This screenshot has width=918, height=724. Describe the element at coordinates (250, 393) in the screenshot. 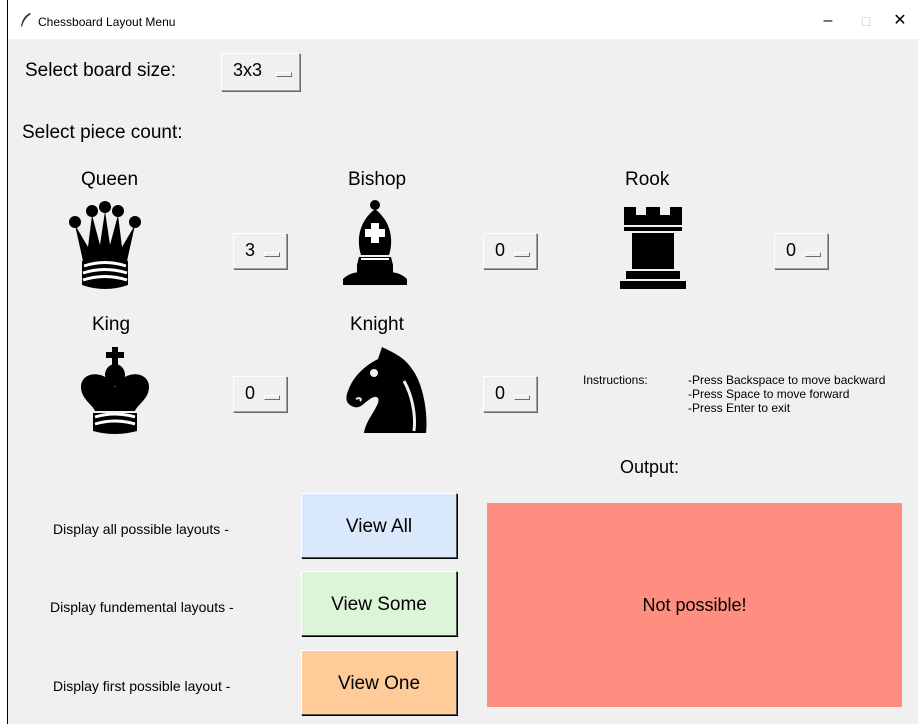

I see `king-count-value: 0` at that location.